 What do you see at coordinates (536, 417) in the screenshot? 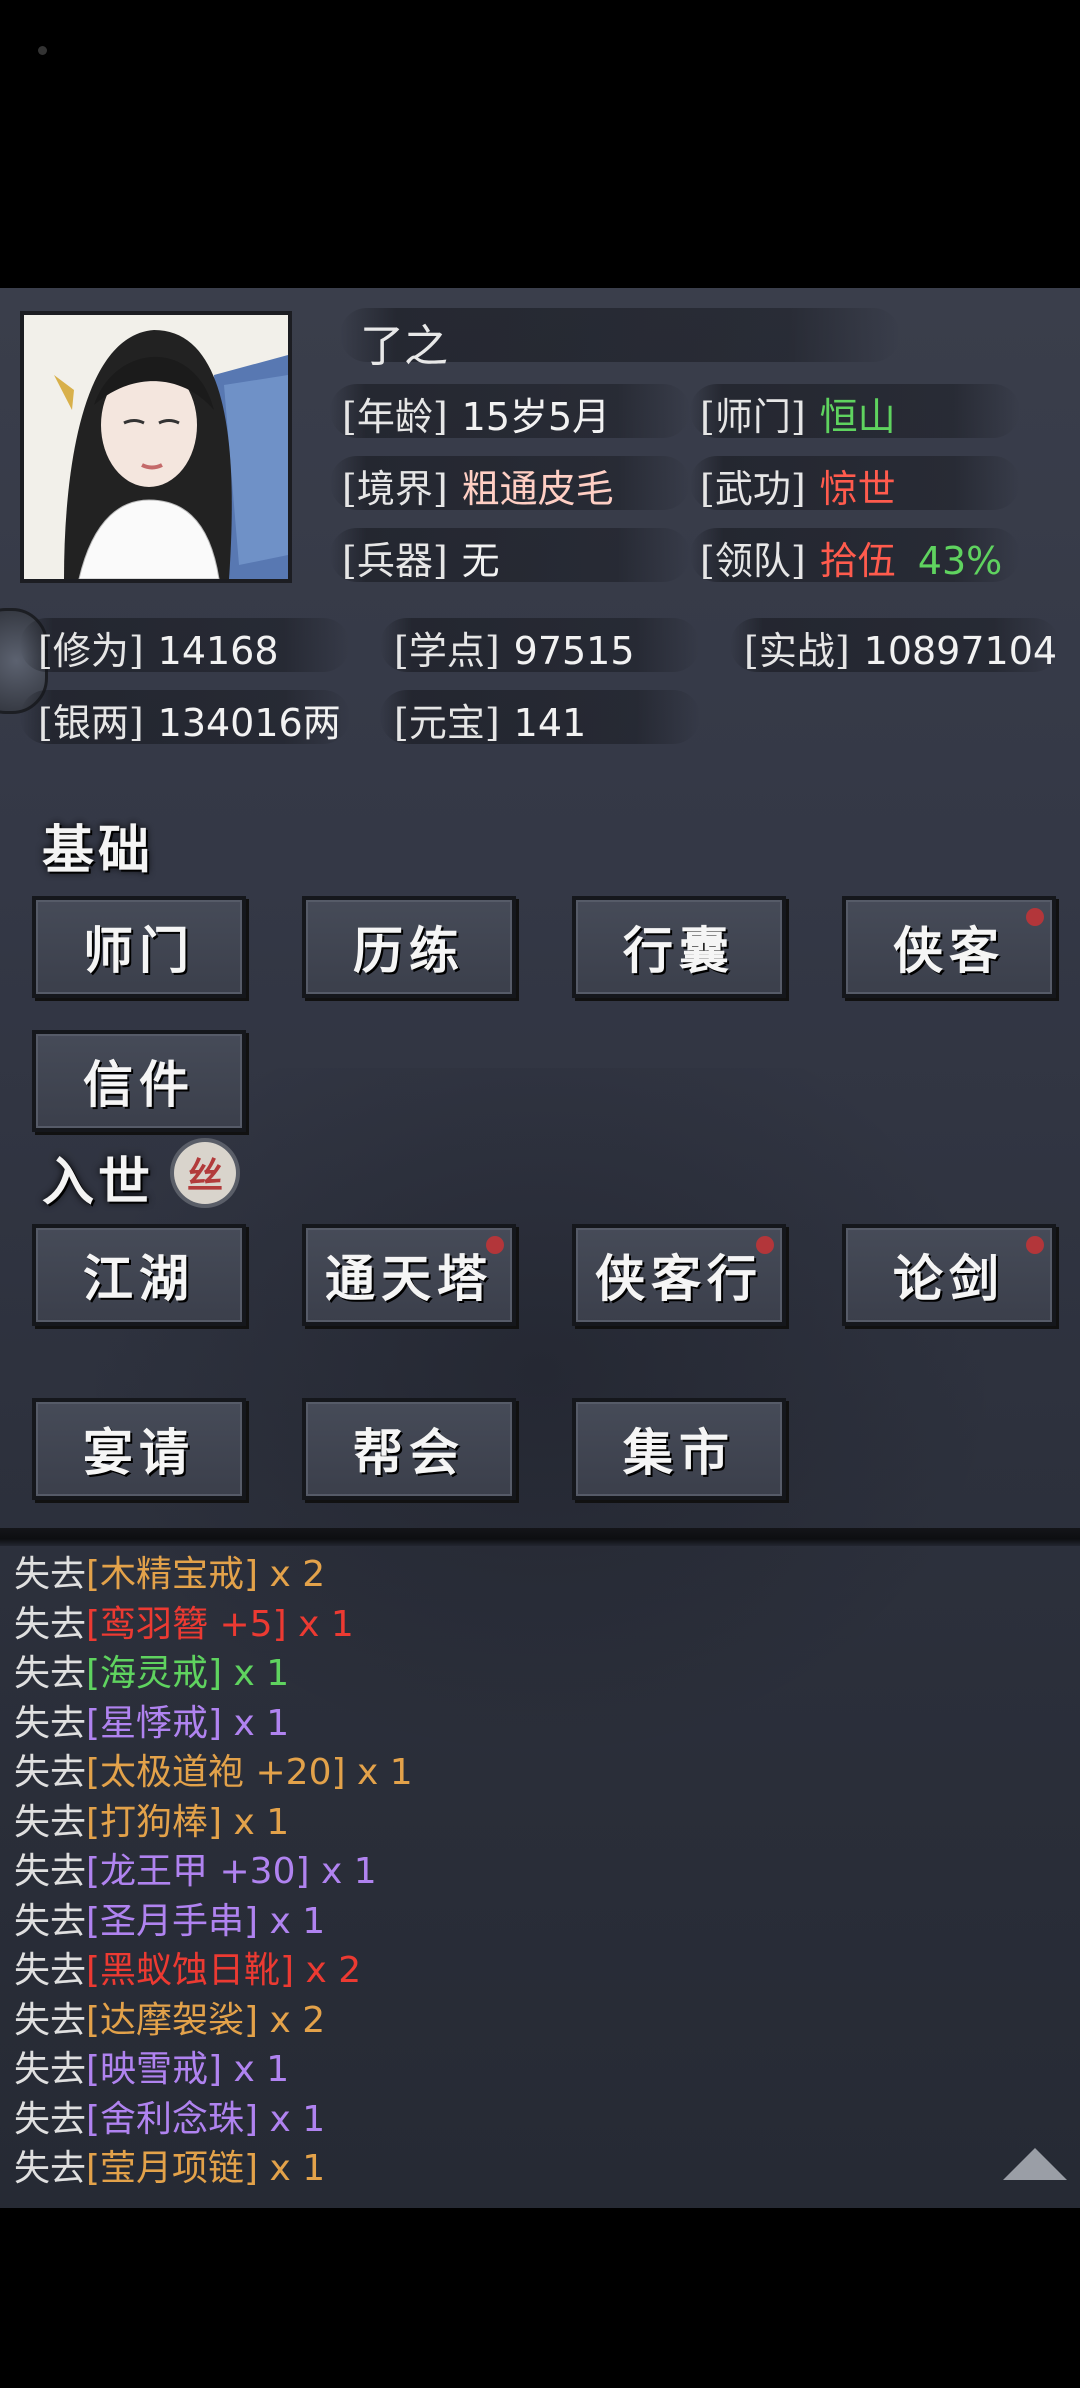
I see `age-value: 15岁5月` at bounding box center [536, 417].